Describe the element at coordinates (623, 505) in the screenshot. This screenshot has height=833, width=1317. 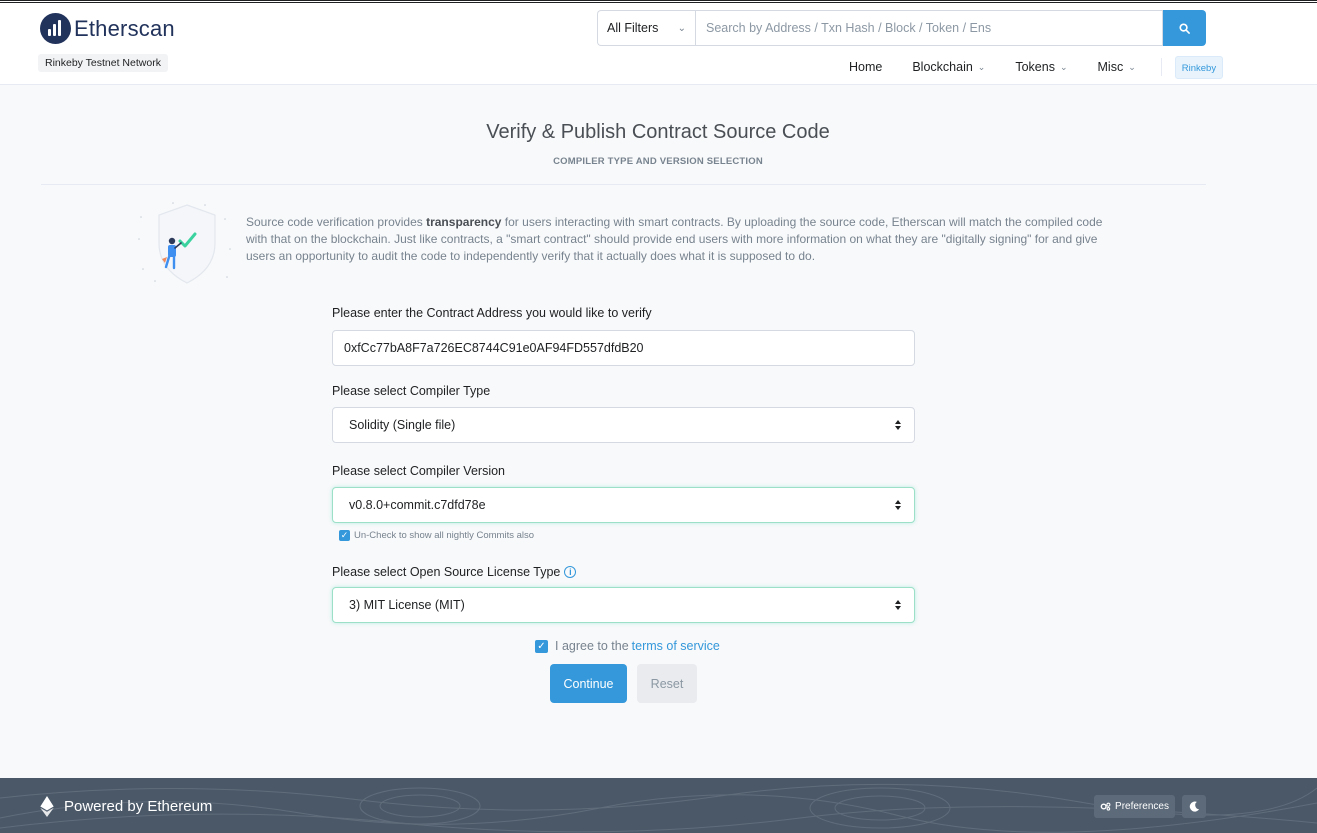
I see `compiler-version-select: v0.8.0+commit.c7dfd78e` at that location.